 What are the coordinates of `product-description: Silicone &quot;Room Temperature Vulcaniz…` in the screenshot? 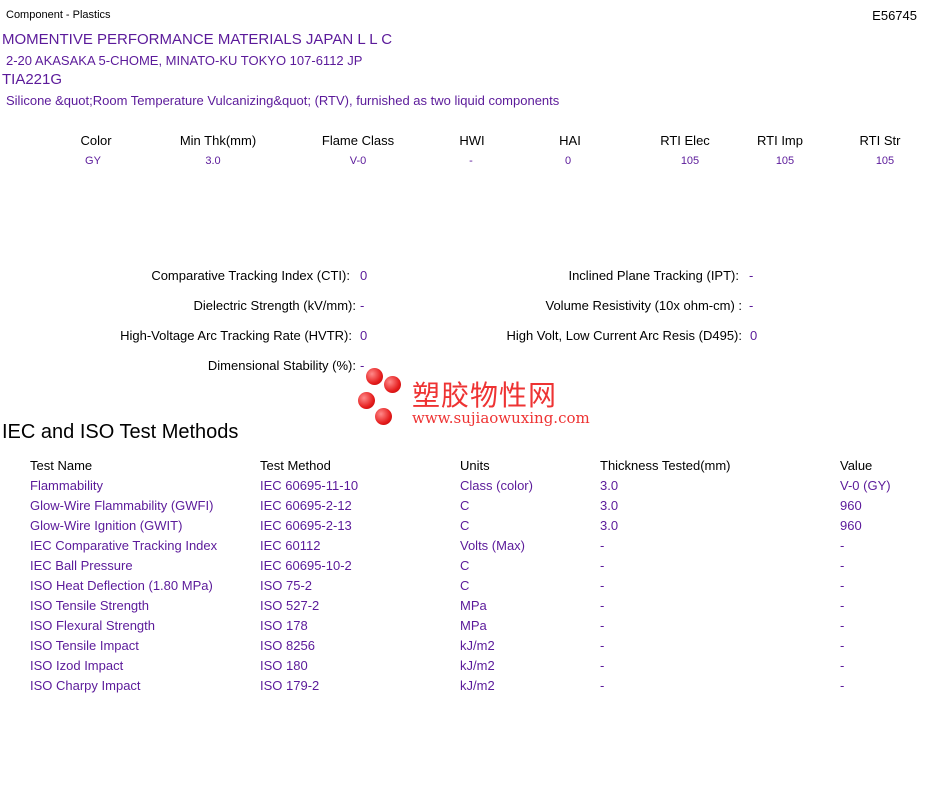 It's located at (283, 100).